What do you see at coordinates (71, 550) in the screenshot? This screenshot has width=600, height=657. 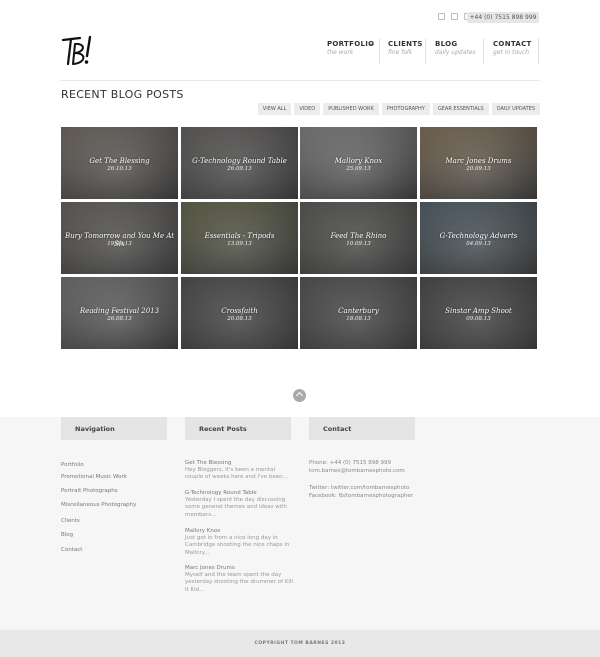 I see `footer-link-contact: Contact` at bounding box center [71, 550].